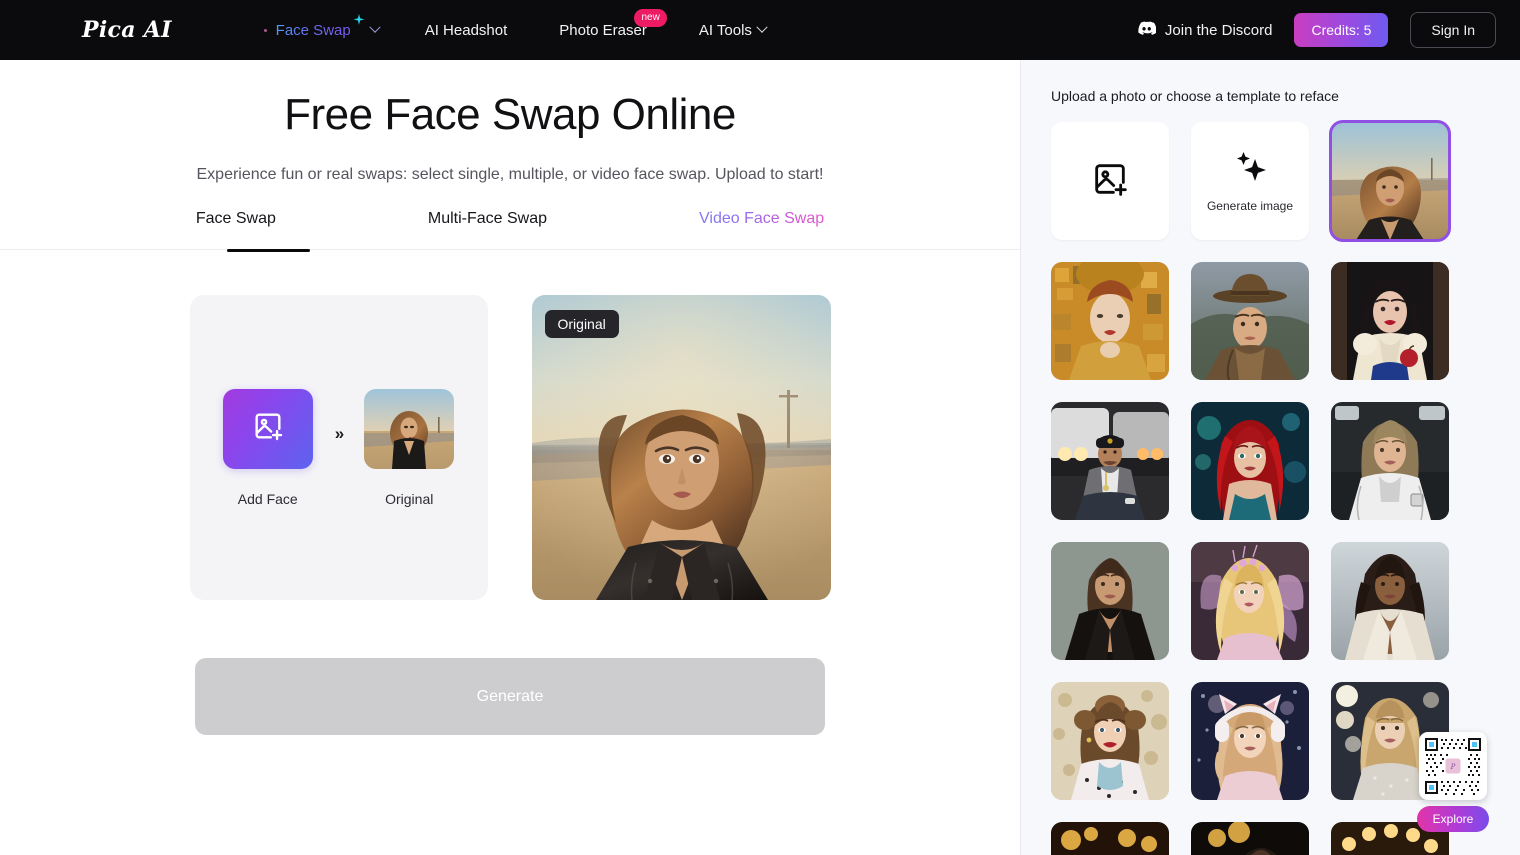  I want to click on template-tile-cream-suit-woman, so click(1390, 601).